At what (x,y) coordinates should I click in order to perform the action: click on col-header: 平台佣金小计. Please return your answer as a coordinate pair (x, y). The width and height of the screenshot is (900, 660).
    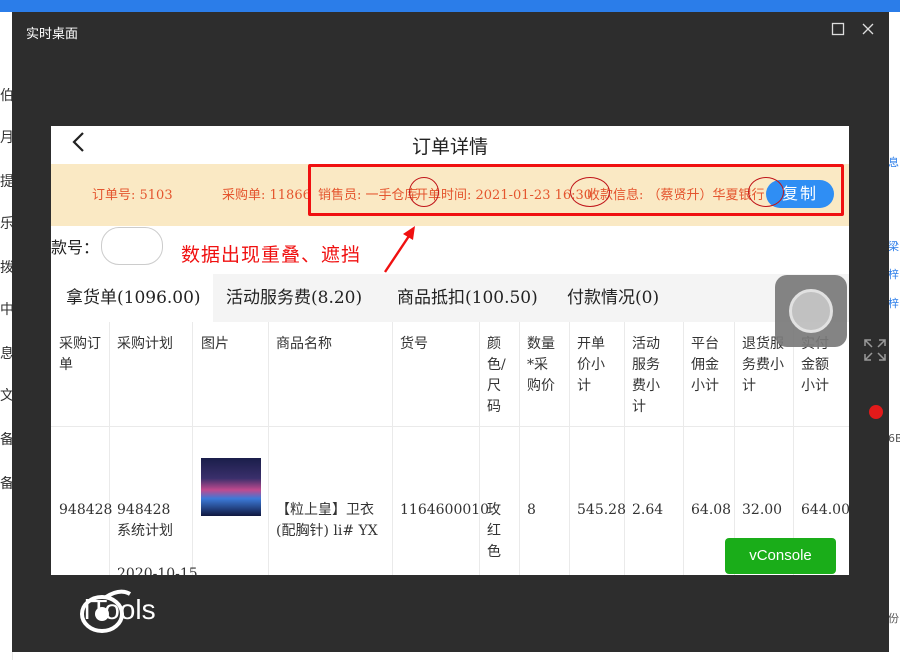
    Looking at the image, I should click on (705, 365).